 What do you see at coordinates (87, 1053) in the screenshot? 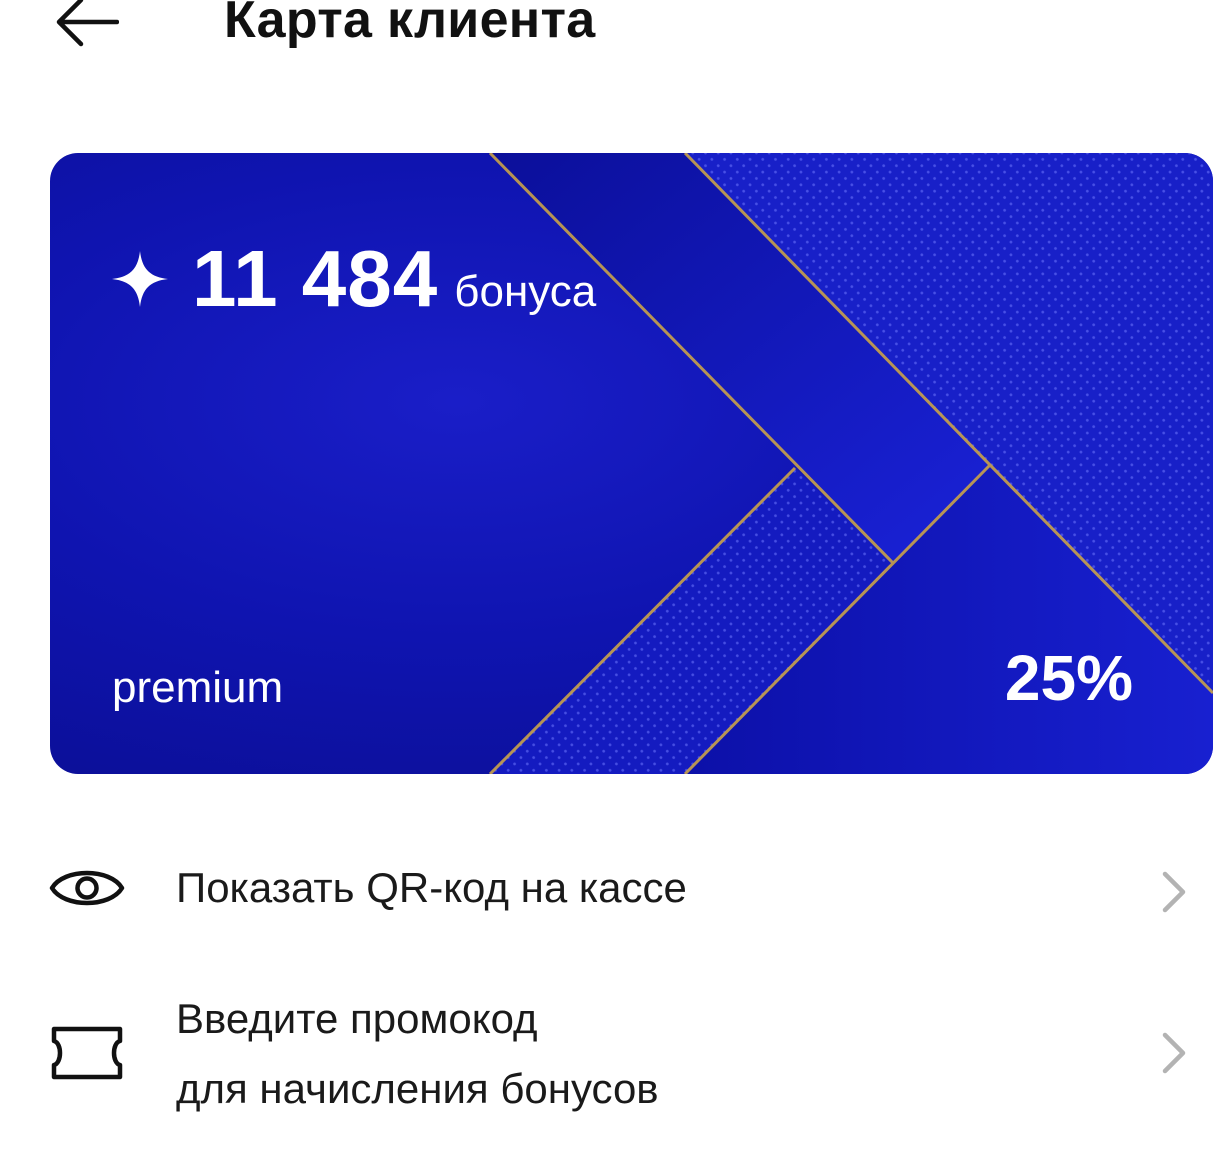
I see `ticket-icon` at bounding box center [87, 1053].